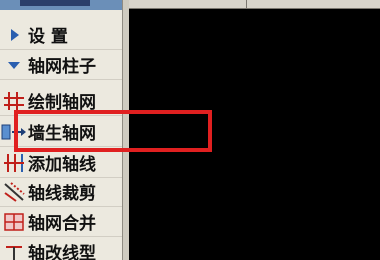 This screenshot has width=380, height=260. What do you see at coordinates (14, 222) in the screenshot?
I see `axis-merge-icon` at bounding box center [14, 222].